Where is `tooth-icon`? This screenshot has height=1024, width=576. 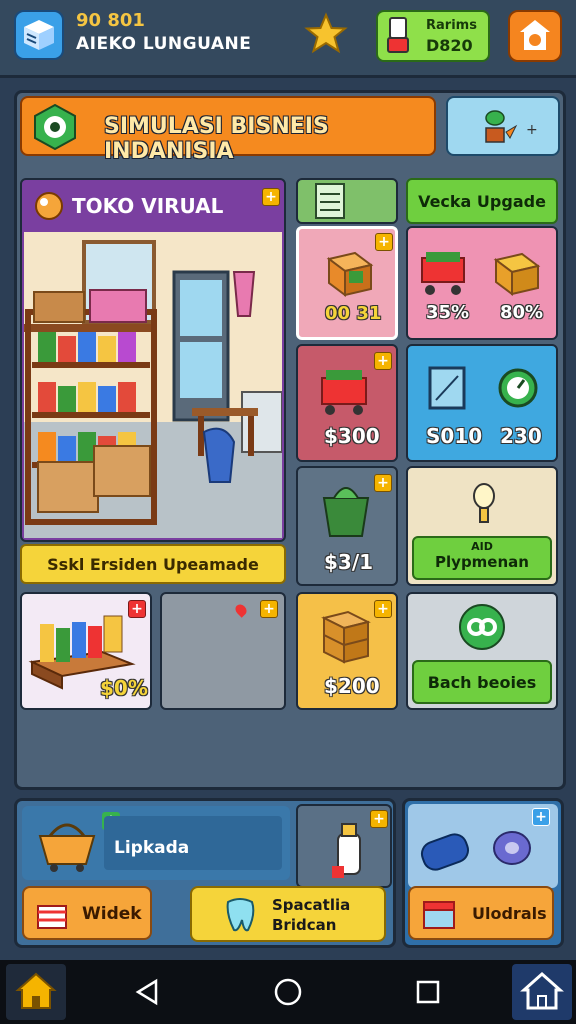
tooth-icon is located at coordinates (240, 915).